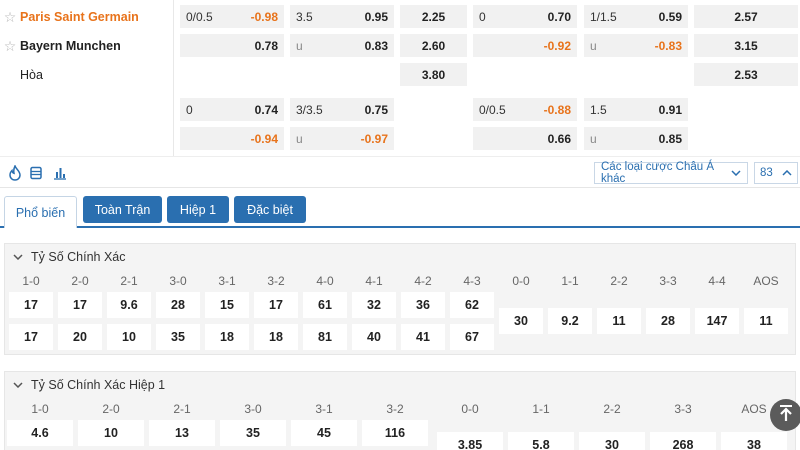 This screenshot has width=800, height=450. What do you see at coordinates (232, 45) in the screenshot?
I see `odds-cell: 0.78` at bounding box center [232, 45].